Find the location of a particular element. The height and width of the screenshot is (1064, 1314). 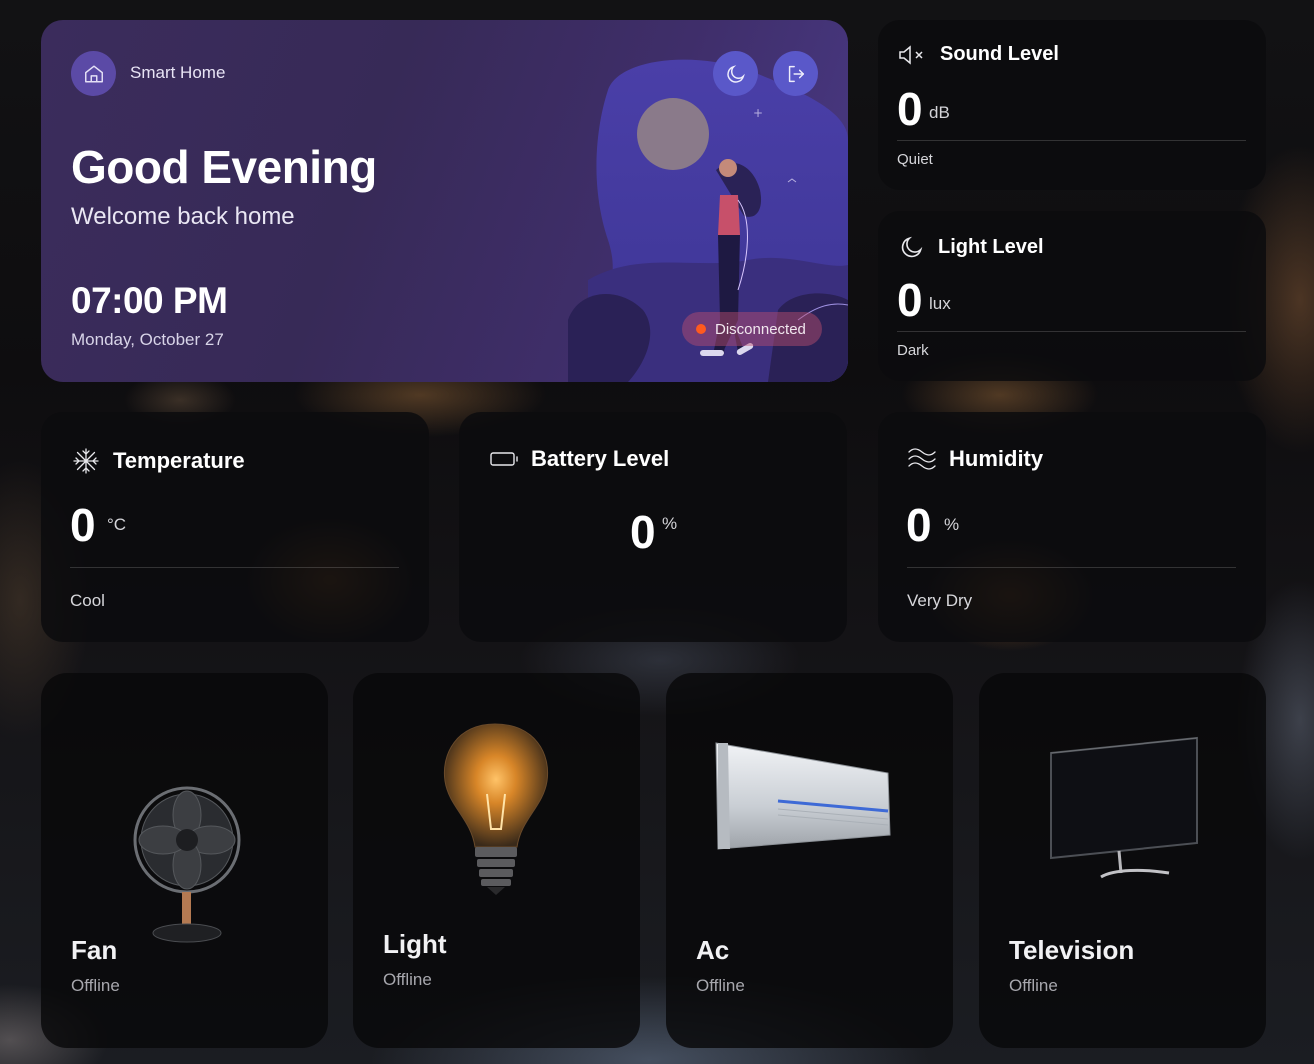

humidity-header: Humidity is located at coordinates (975, 459).